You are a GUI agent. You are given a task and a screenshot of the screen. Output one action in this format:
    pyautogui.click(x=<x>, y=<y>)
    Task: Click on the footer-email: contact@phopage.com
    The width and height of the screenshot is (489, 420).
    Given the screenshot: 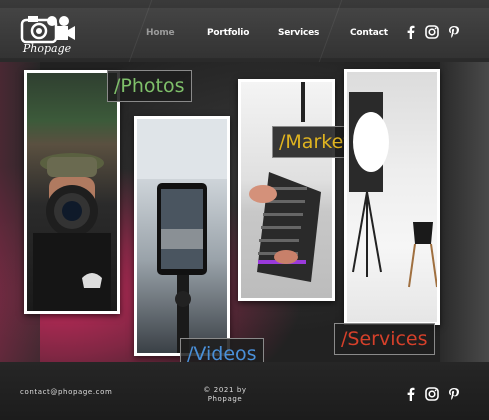 What is the action you would take?
    pyautogui.click(x=66, y=392)
    